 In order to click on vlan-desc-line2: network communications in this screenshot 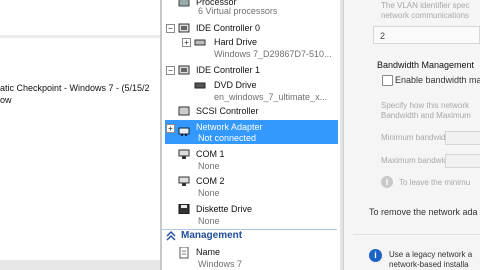, I will do `click(425, 15)`.